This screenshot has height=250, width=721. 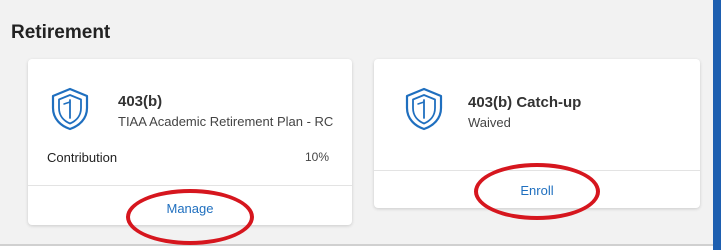 I want to click on section-title: Retirement, so click(x=61, y=32).